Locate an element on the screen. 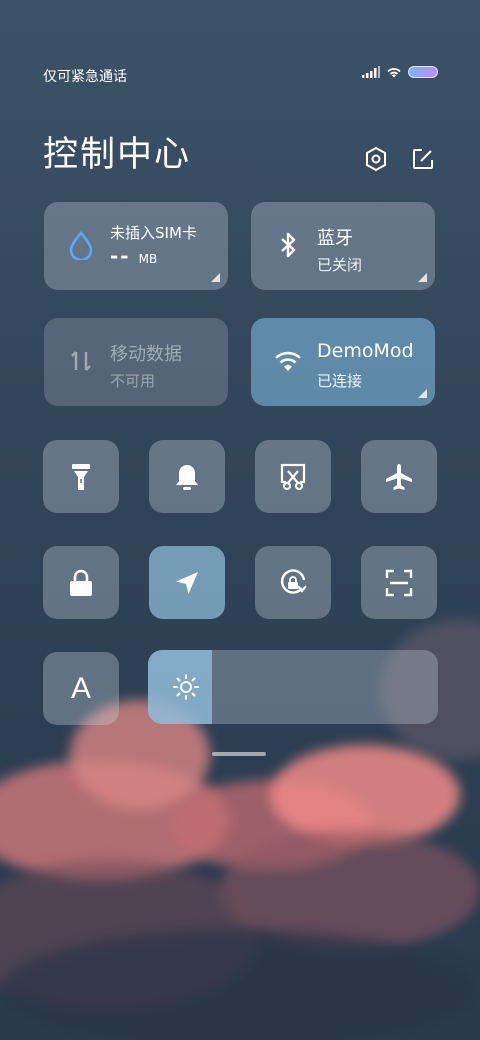 The image size is (480, 1040). screenshot-scissors-icon is located at coordinates (293, 476).